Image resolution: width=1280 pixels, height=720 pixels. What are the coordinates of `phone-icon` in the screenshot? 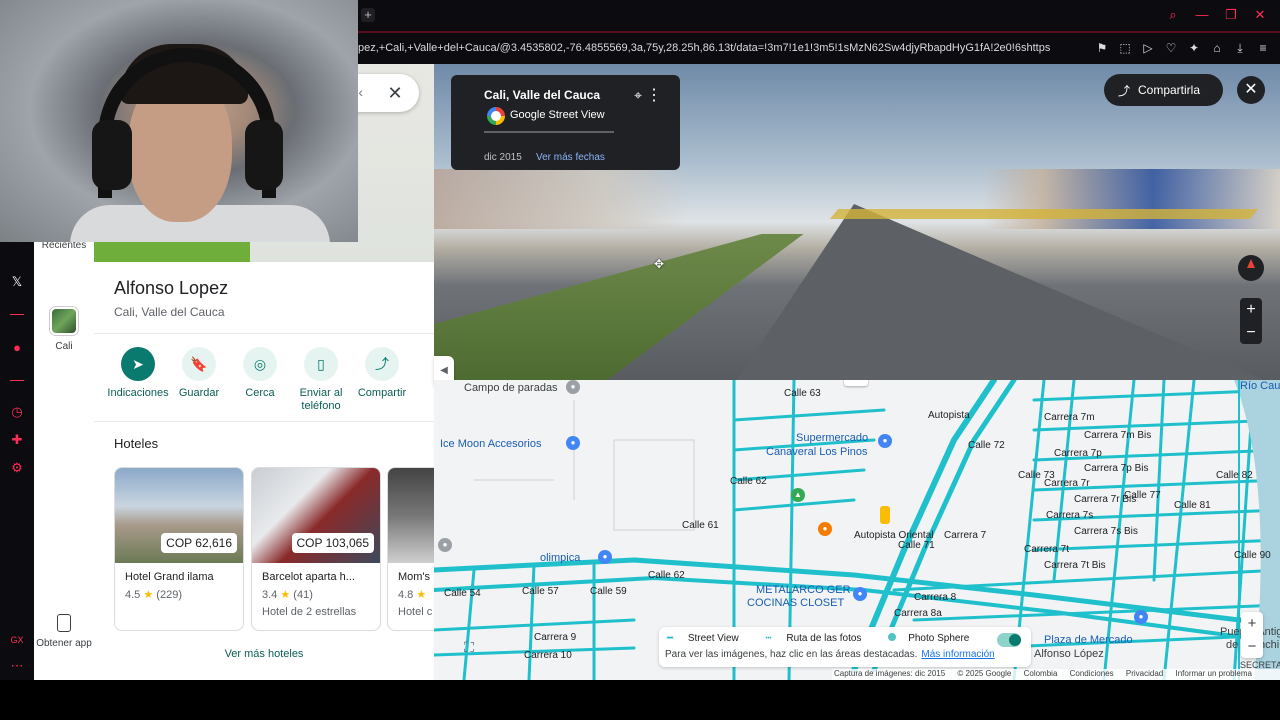 It's located at (64, 623).